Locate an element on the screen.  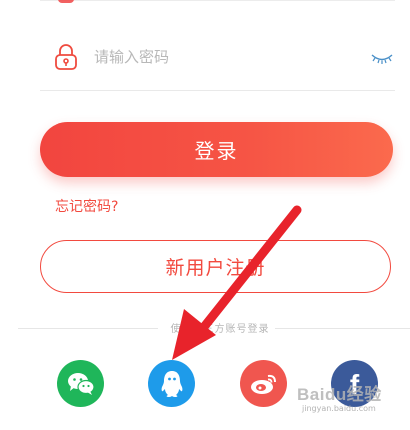
qq-icon is located at coordinates (171, 383).